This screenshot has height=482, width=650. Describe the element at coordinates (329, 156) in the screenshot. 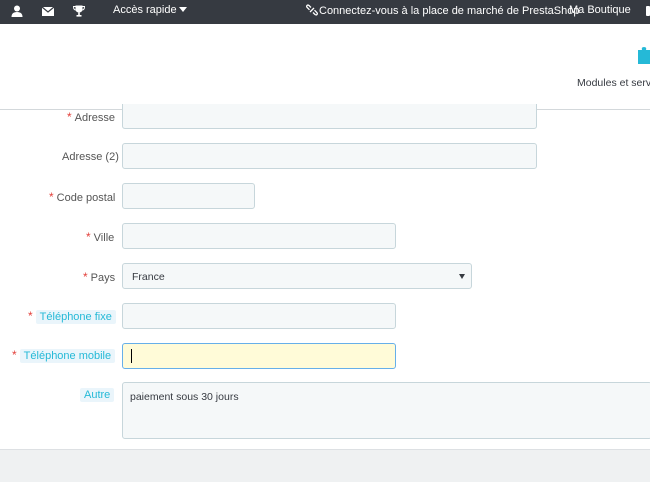

I see `address2-input` at that location.